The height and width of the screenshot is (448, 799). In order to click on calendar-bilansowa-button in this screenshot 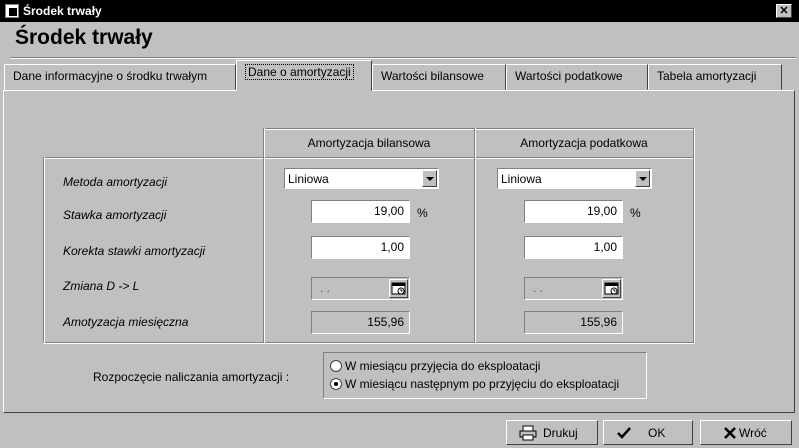, I will do `click(398, 288)`.